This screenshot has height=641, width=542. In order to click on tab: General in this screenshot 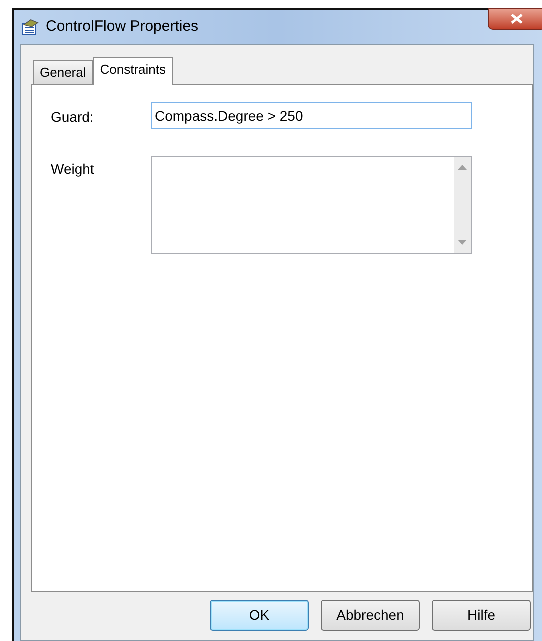, I will do `click(63, 72)`.